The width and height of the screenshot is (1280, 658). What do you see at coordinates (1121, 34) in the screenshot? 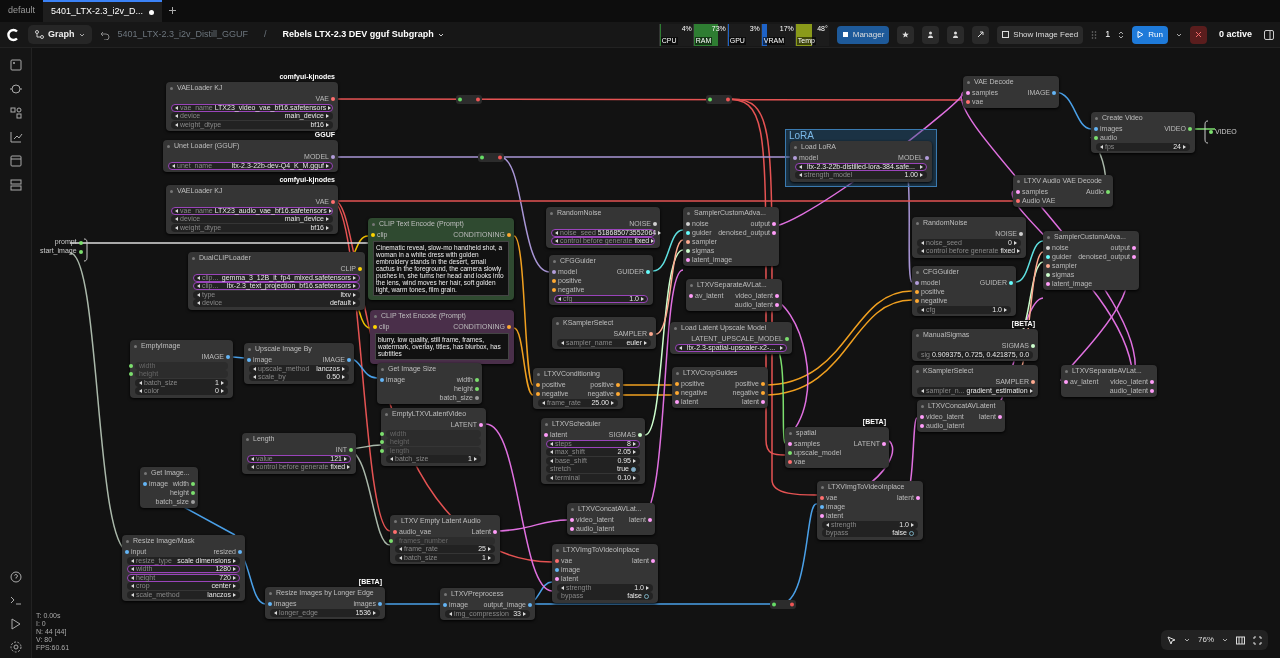
I see `stepper-icon` at bounding box center [1121, 34].